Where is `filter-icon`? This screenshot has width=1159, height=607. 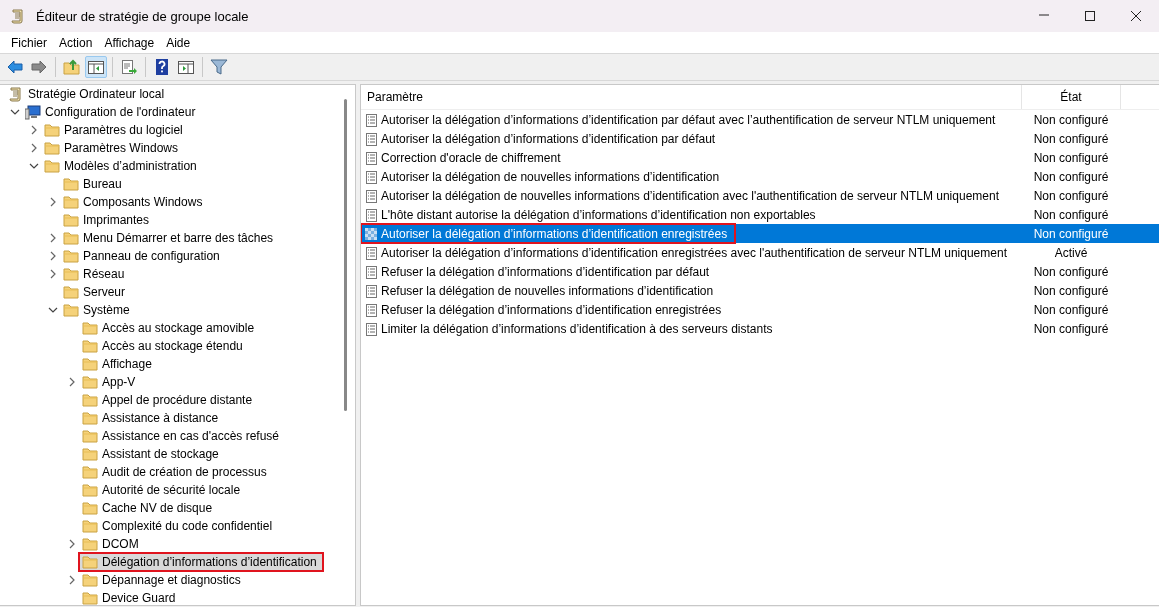 filter-icon is located at coordinates (219, 67).